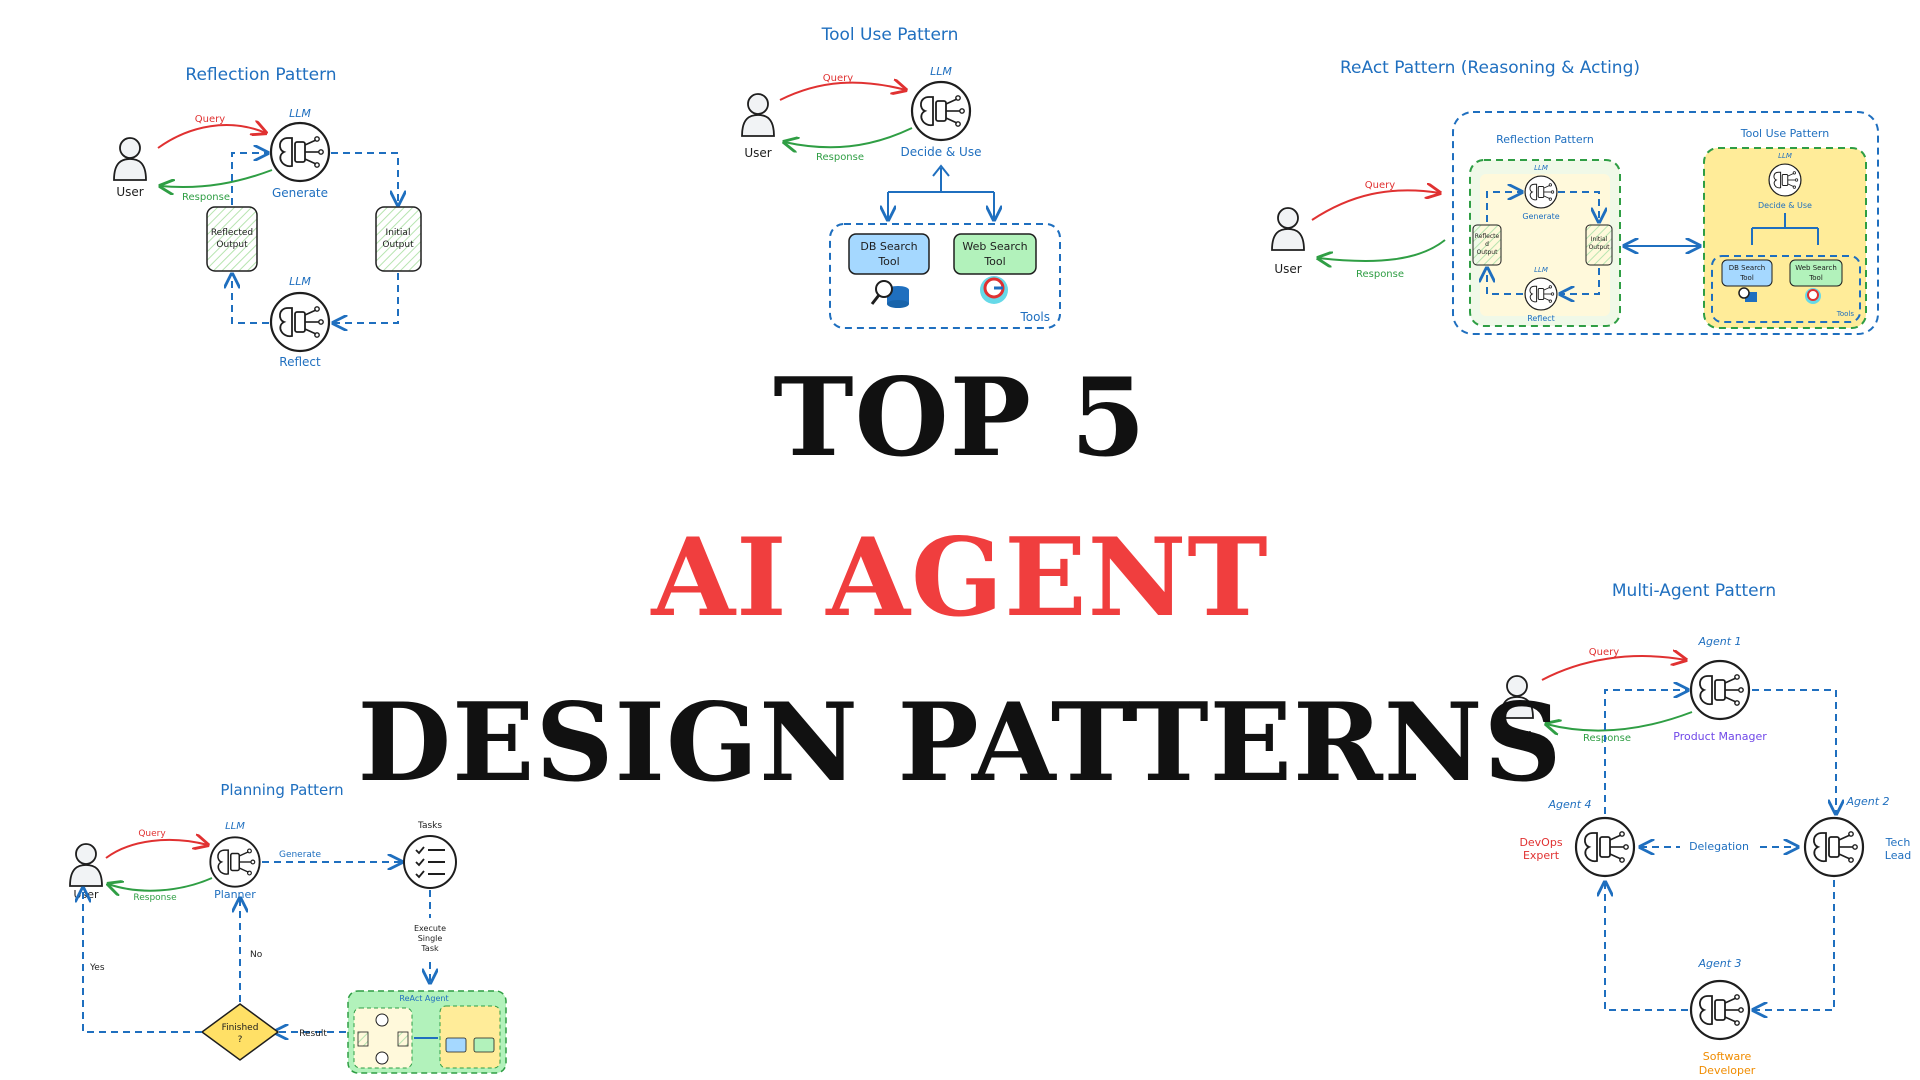 The image size is (1920, 1080). I want to click on planner-label: Planner, so click(235, 894).